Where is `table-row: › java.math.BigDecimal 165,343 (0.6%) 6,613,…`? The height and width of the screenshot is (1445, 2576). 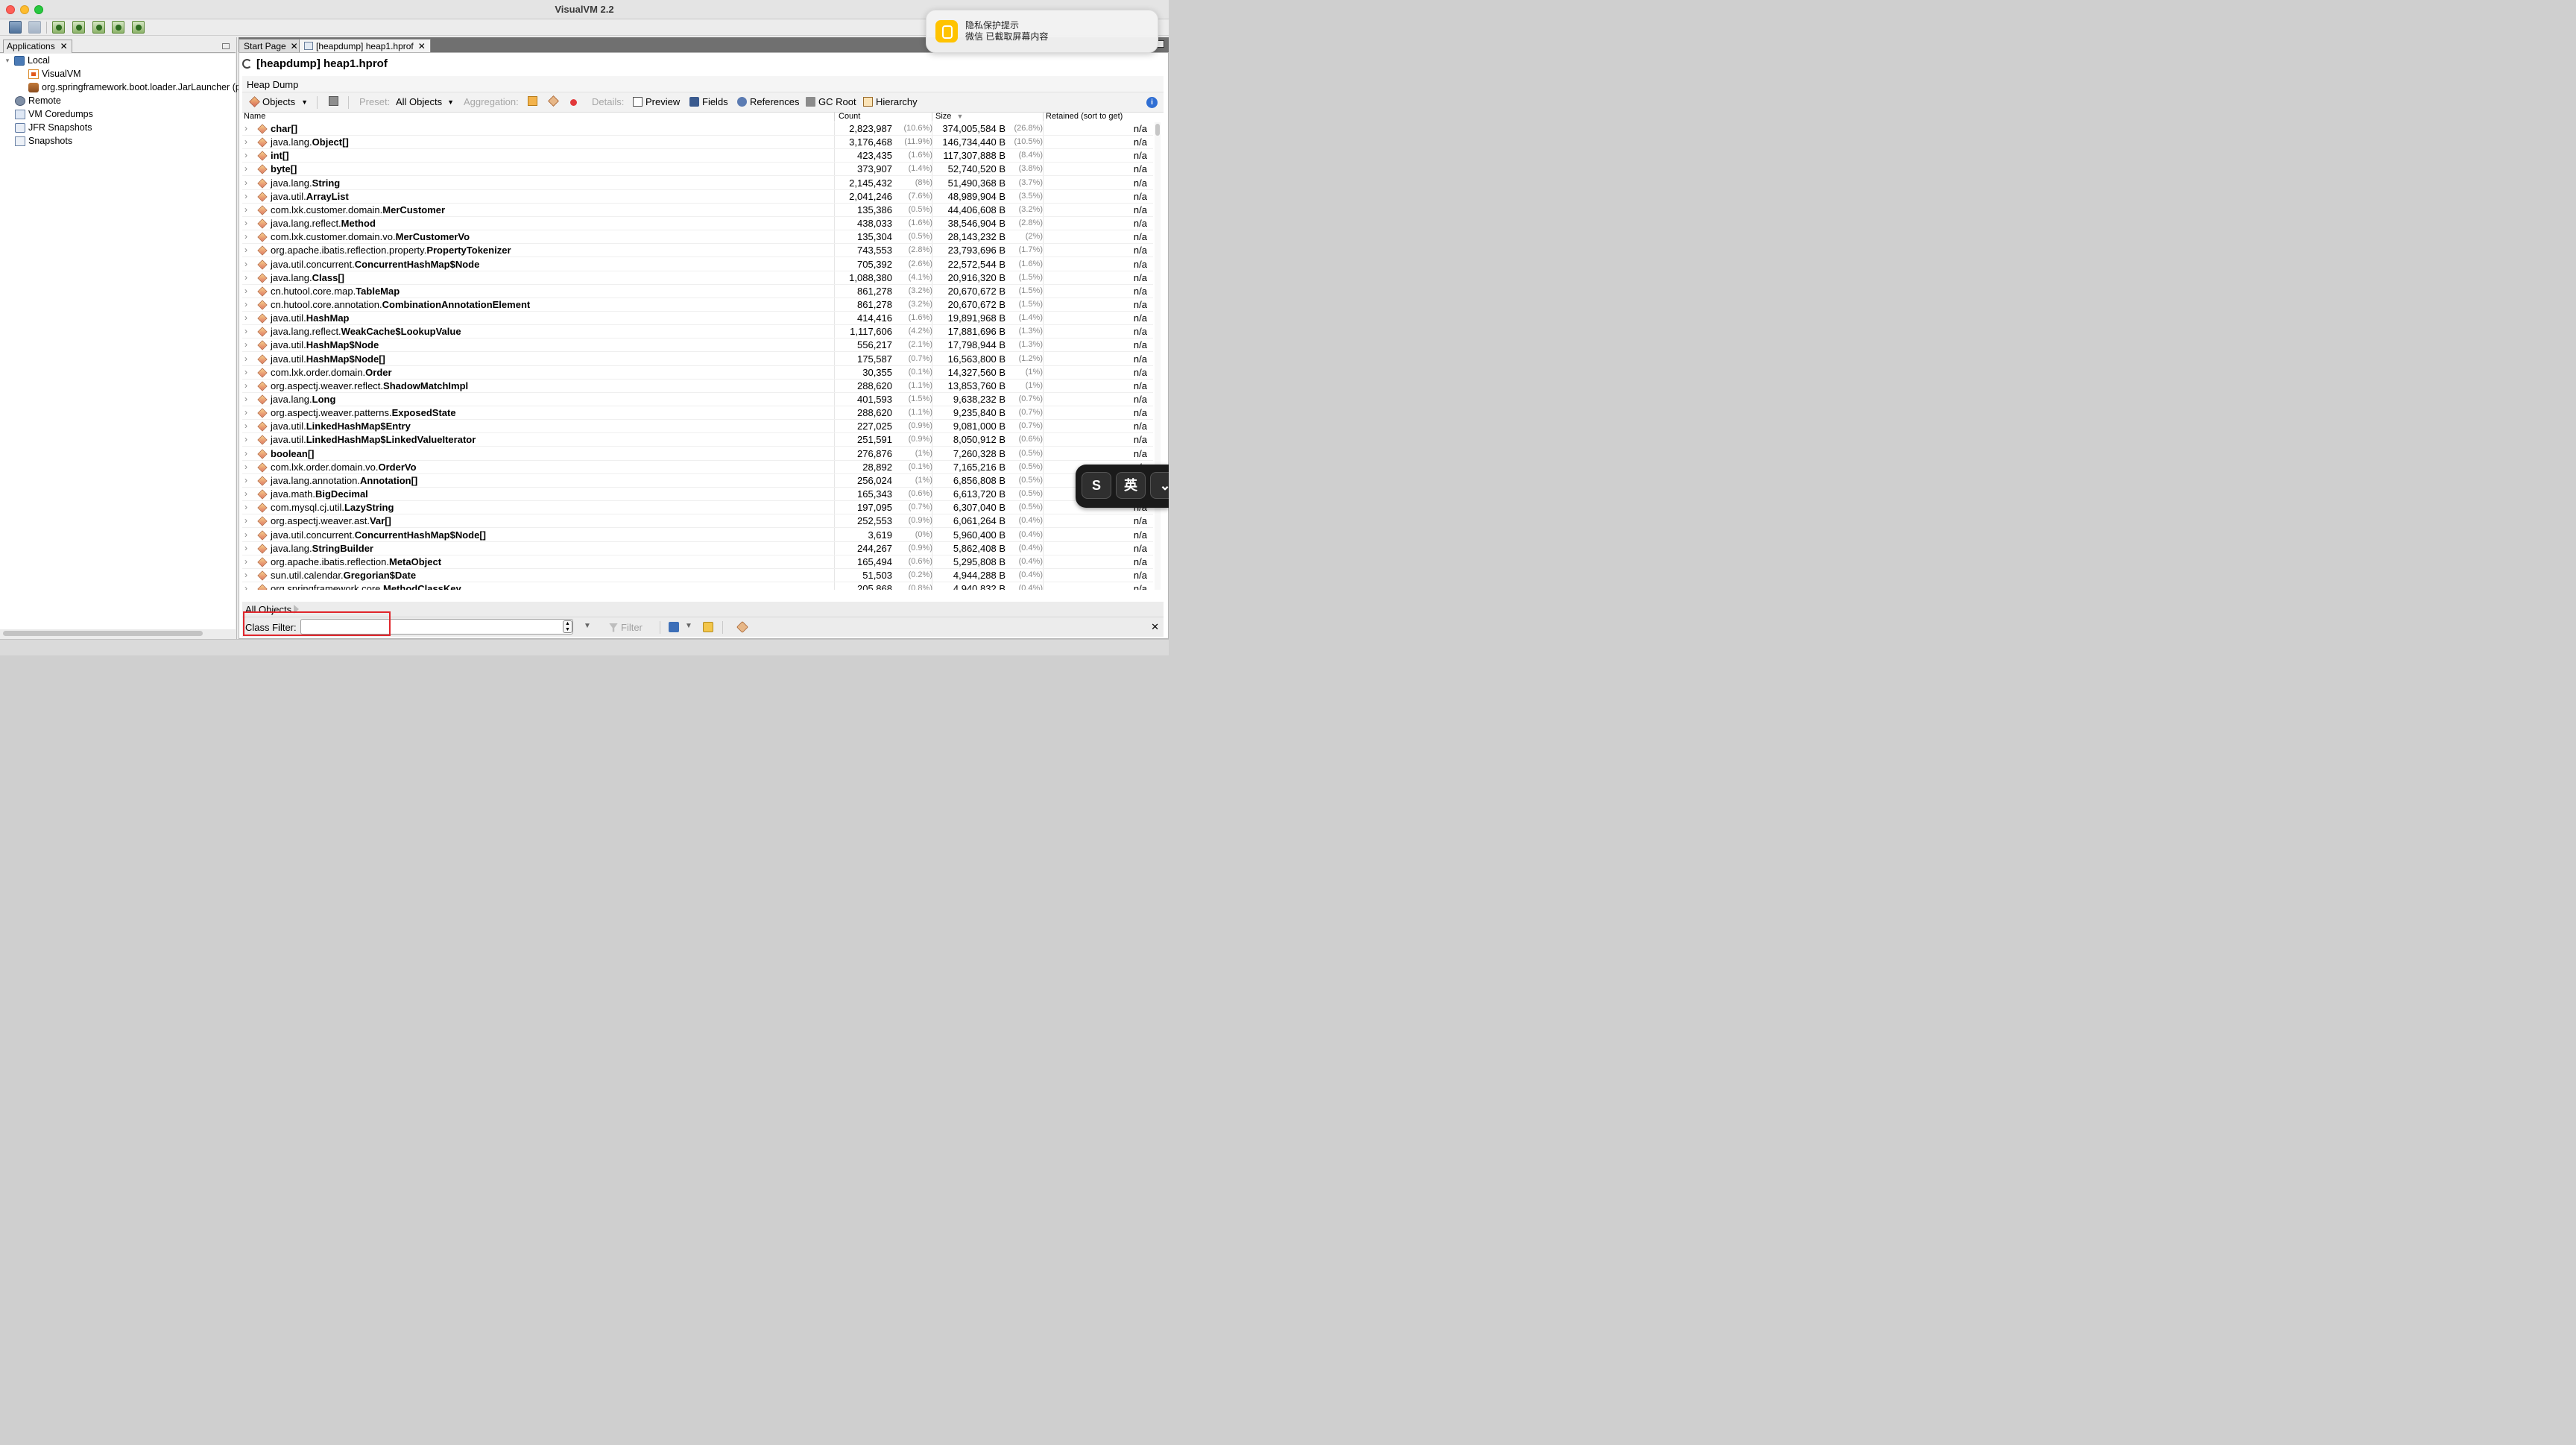
table-row: › java.math.BigDecimal 165,343 (0.6%) 6,613,… is located at coordinates (698, 494).